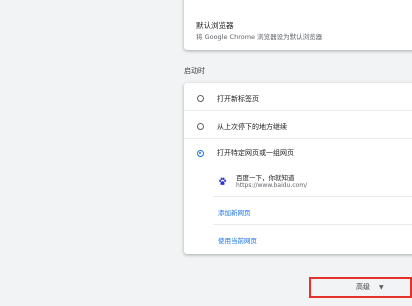 The width and height of the screenshot is (412, 306). Describe the element at coordinates (194, 71) in the screenshot. I see `startup-section-title: 启动时` at that location.